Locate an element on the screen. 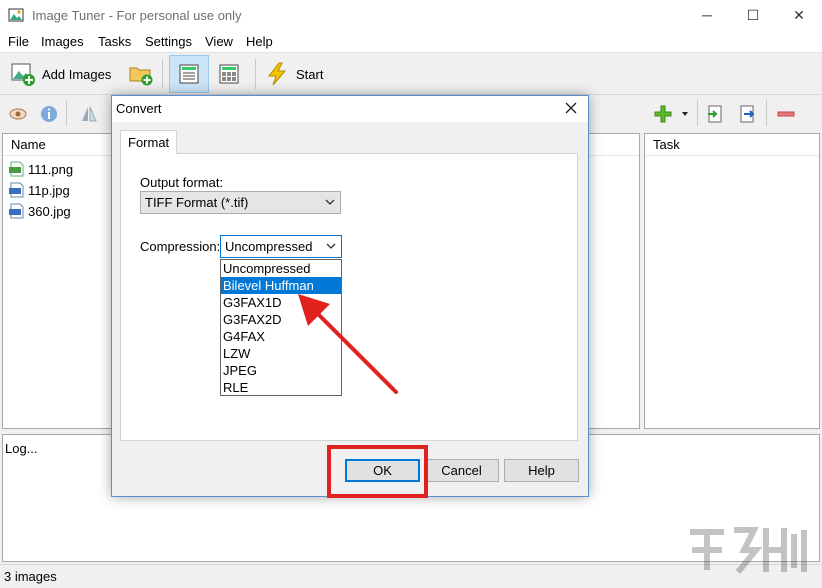  menu-images: Images is located at coordinates (62, 41).